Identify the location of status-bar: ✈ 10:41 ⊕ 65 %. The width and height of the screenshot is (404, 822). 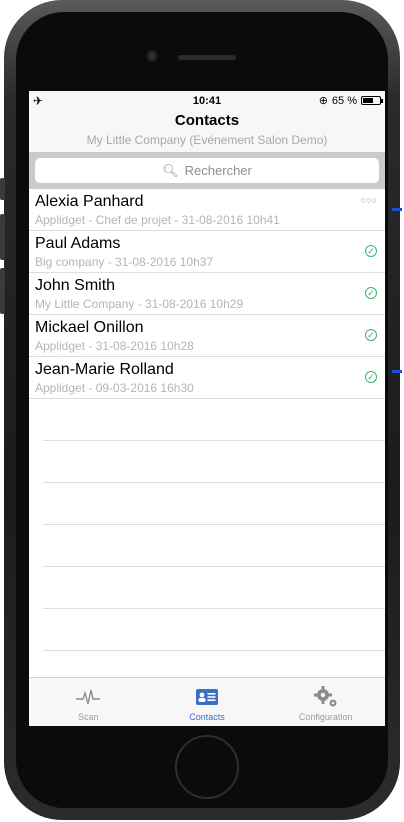
(207, 100).